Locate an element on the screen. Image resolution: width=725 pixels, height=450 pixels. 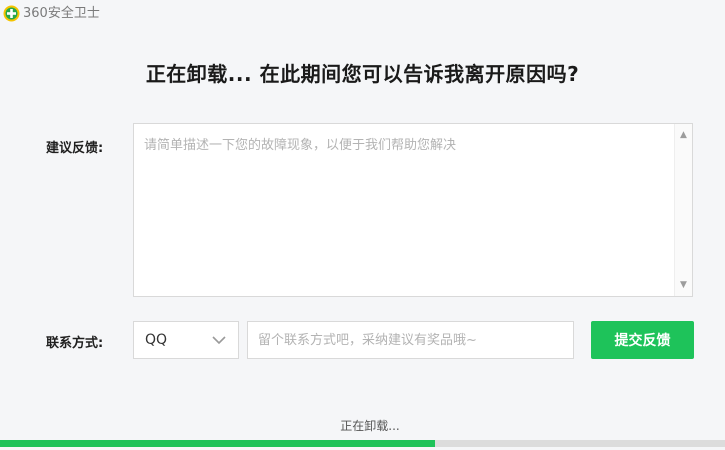
contact-label: 联系方式: is located at coordinates (75, 343).